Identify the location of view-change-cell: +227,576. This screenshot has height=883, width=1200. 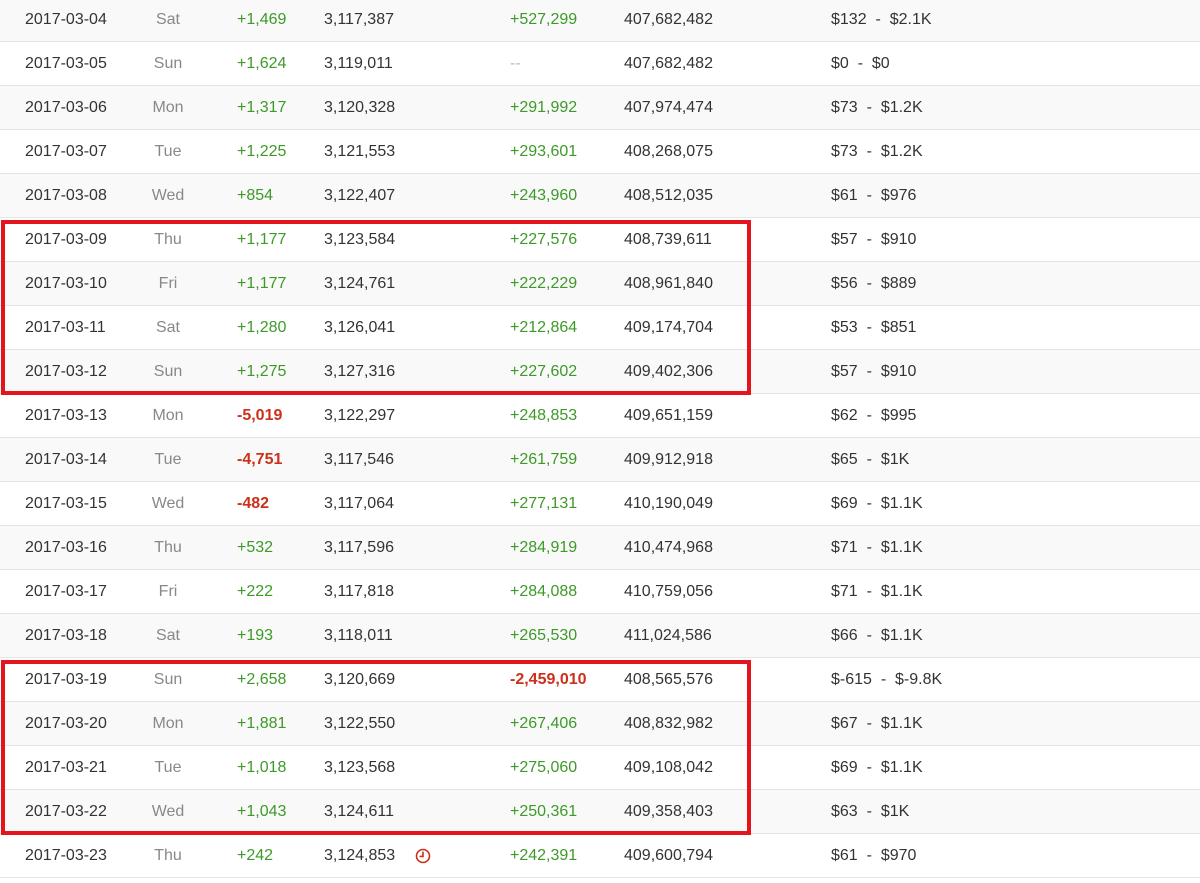
(544, 239).